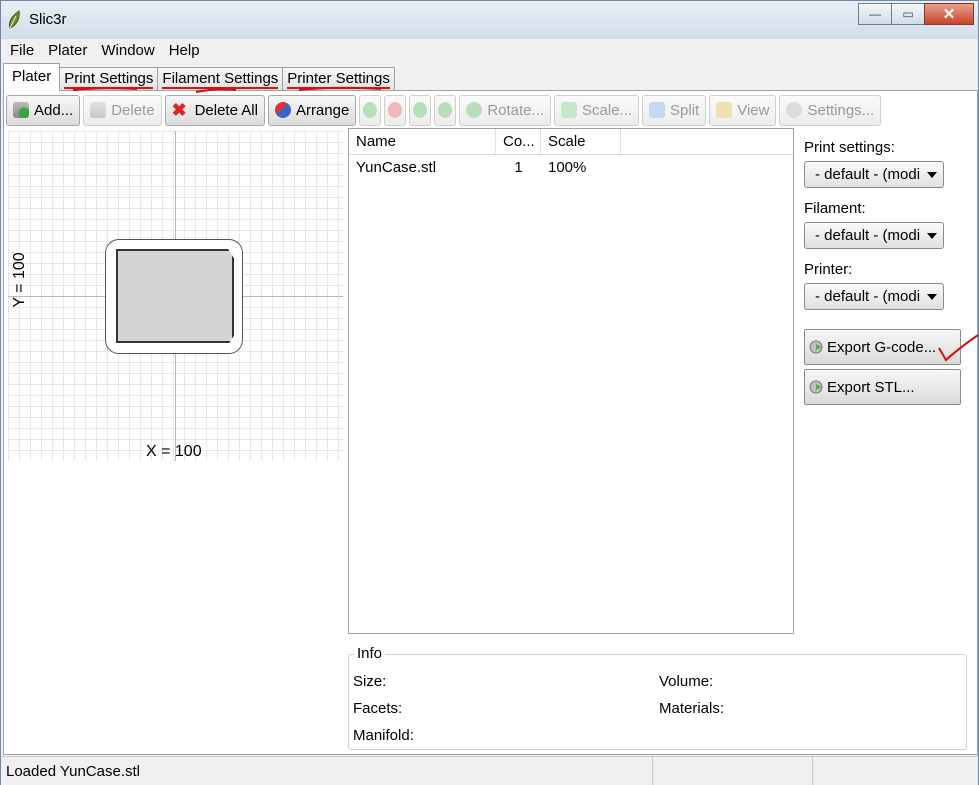 The width and height of the screenshot is (979, 785). What do you see at coordinates (370, 681) in the screenshot?
I see `info-size-label: Size:` at bounding box center [370, 681].